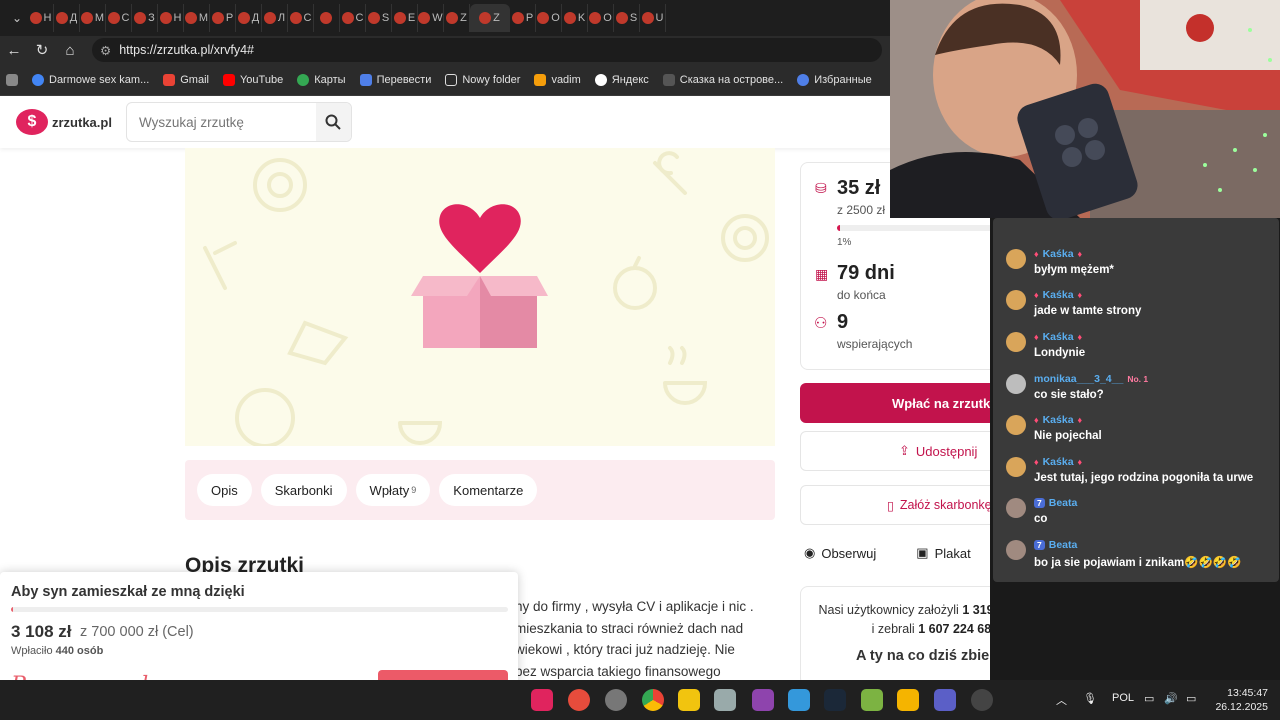  Describe the element at coordinates (763, 700) in the screenshot. I see `app-grid-icon` at that location.